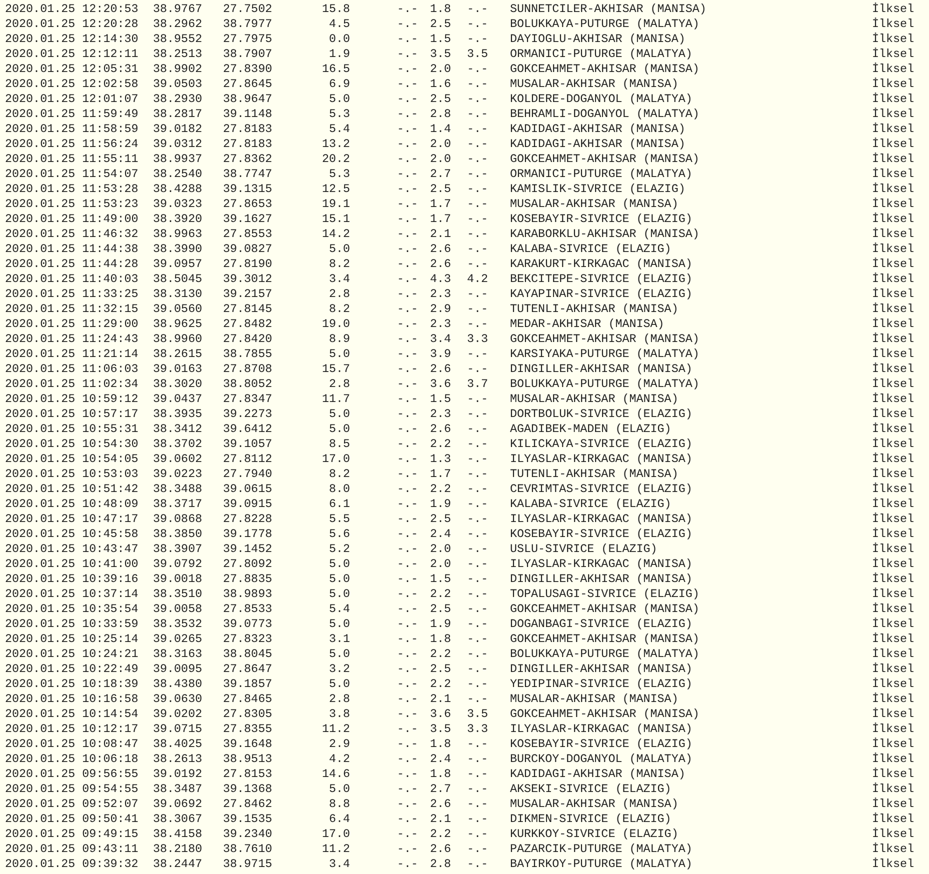  What do you see at coordinates (72, 834) in the screenshot?
I see `date-time: 2020.01.25 09:49:15` at bounding box center [72, 834].